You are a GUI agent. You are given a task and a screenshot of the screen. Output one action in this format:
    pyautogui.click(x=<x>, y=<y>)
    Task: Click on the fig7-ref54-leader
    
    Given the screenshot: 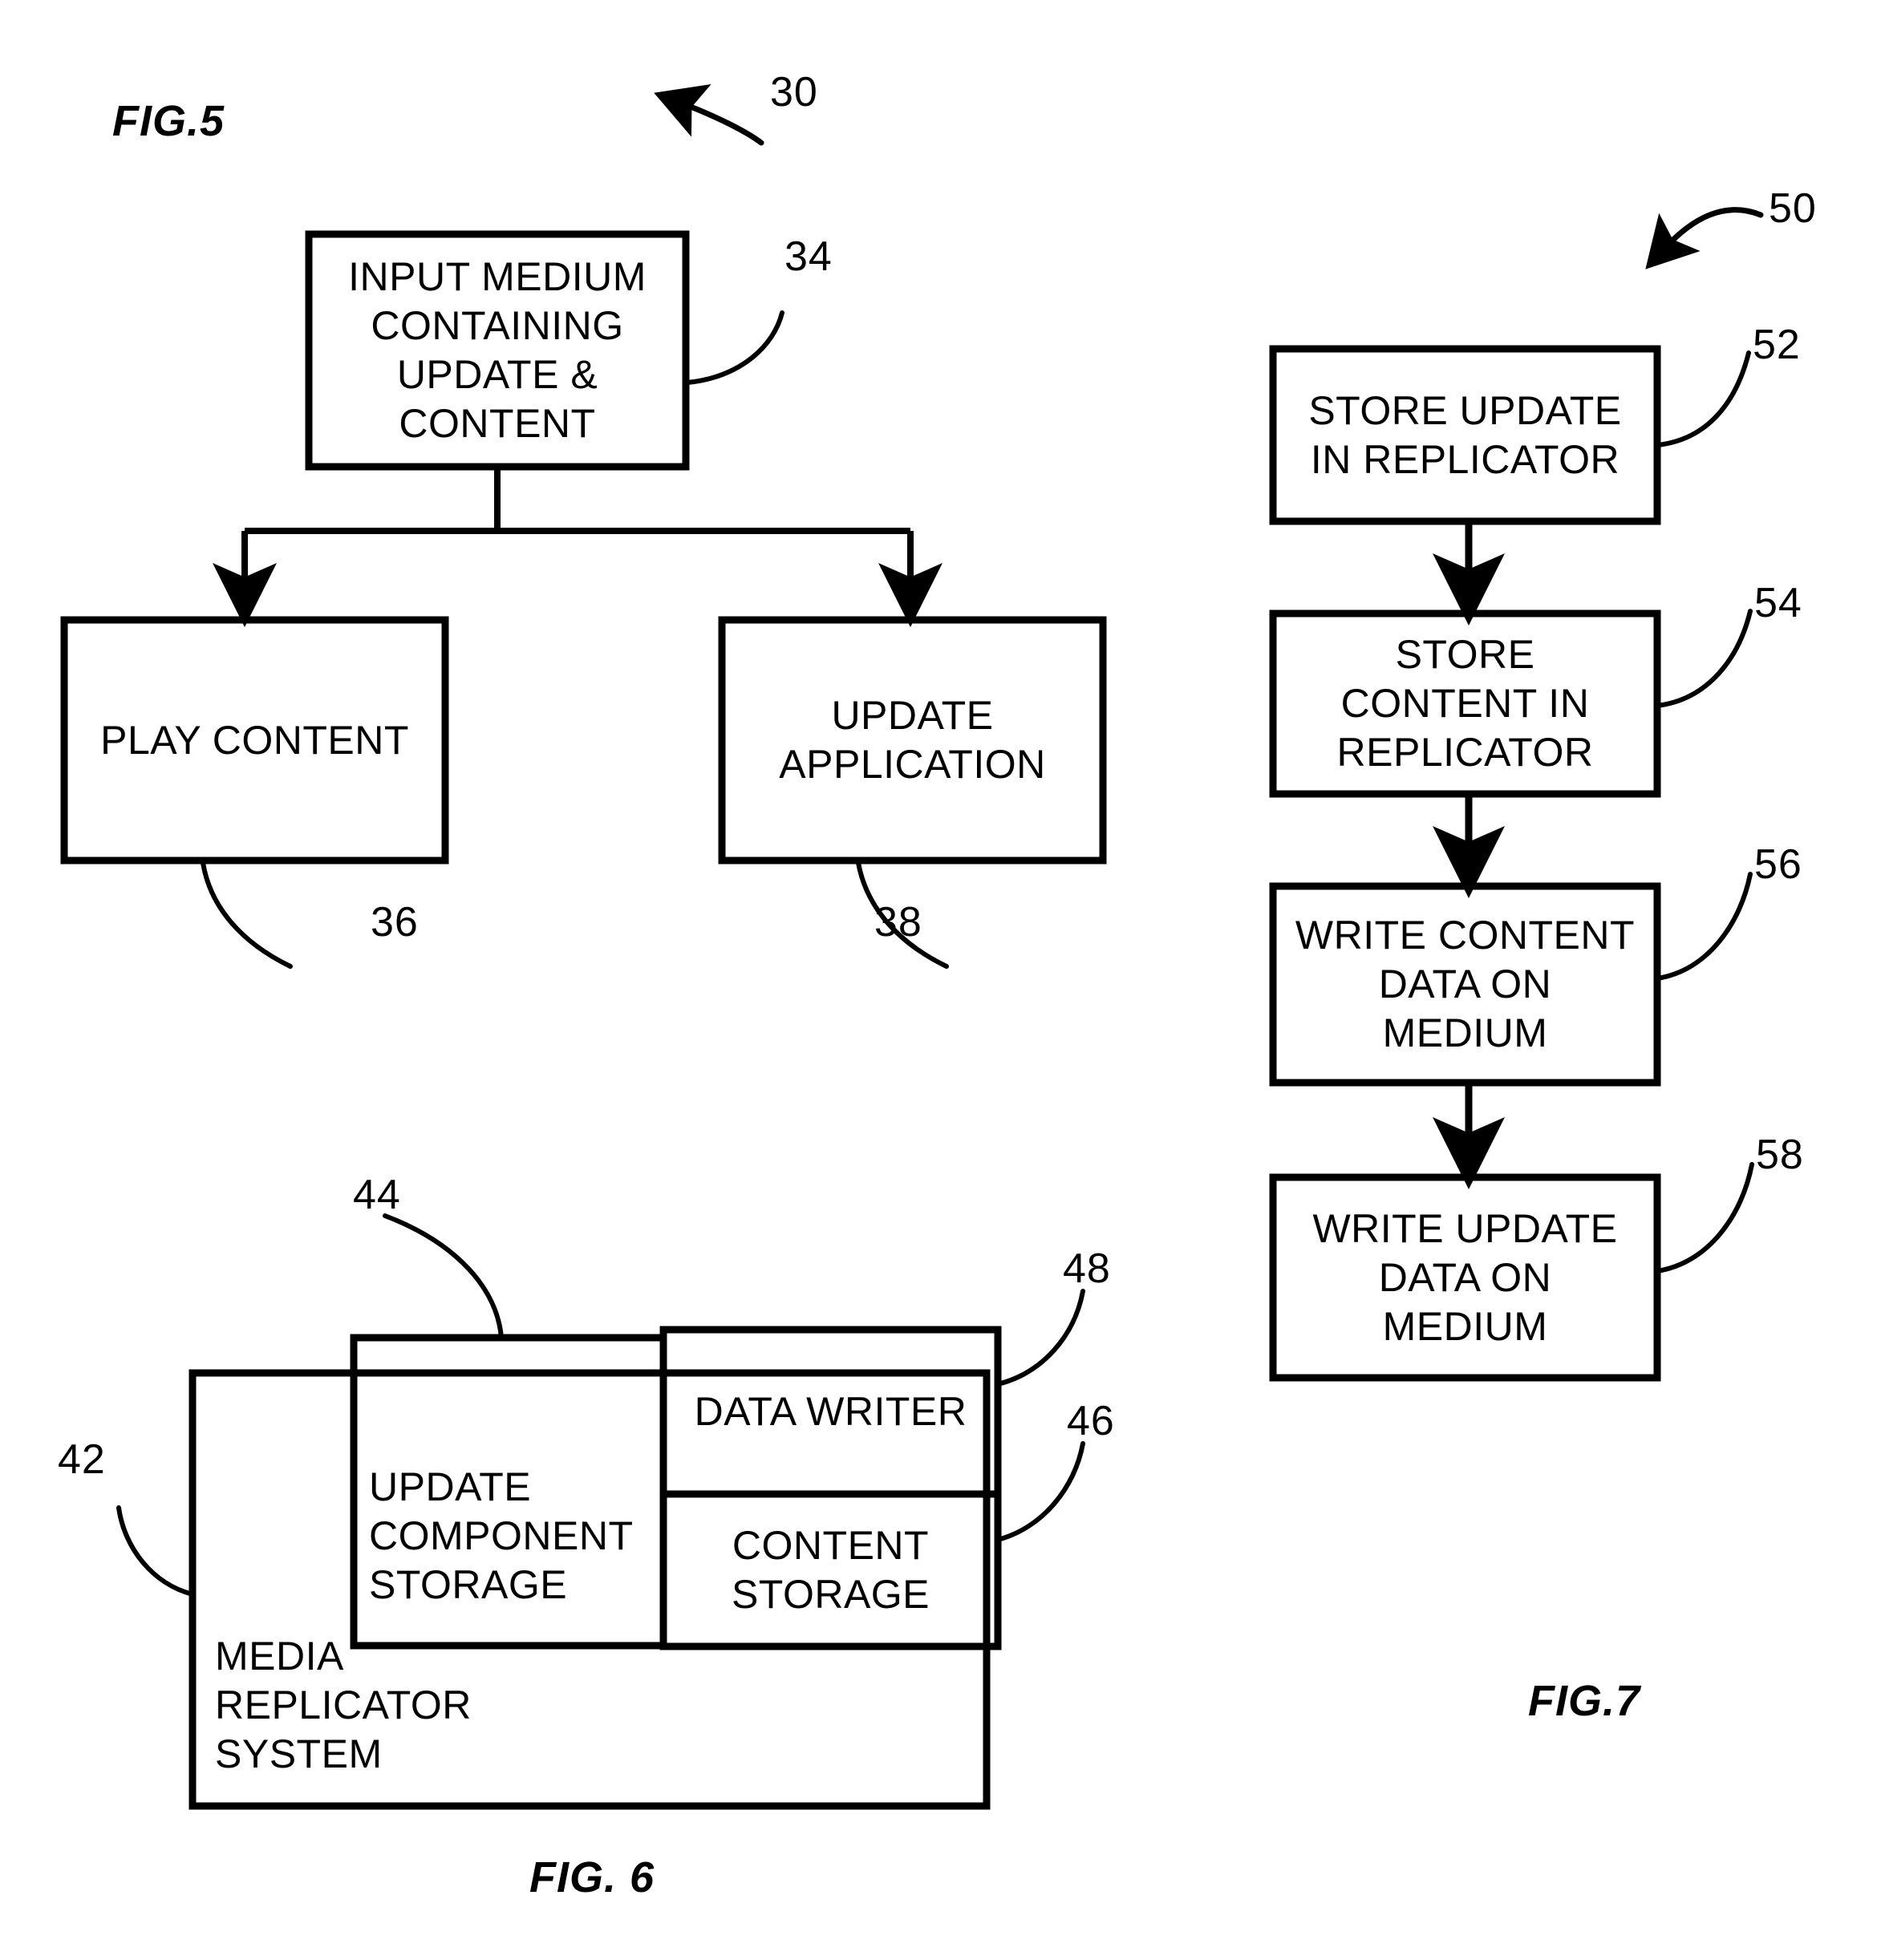 What is the action you would take?
    pyautogui.click(x=1704, y=658)
    